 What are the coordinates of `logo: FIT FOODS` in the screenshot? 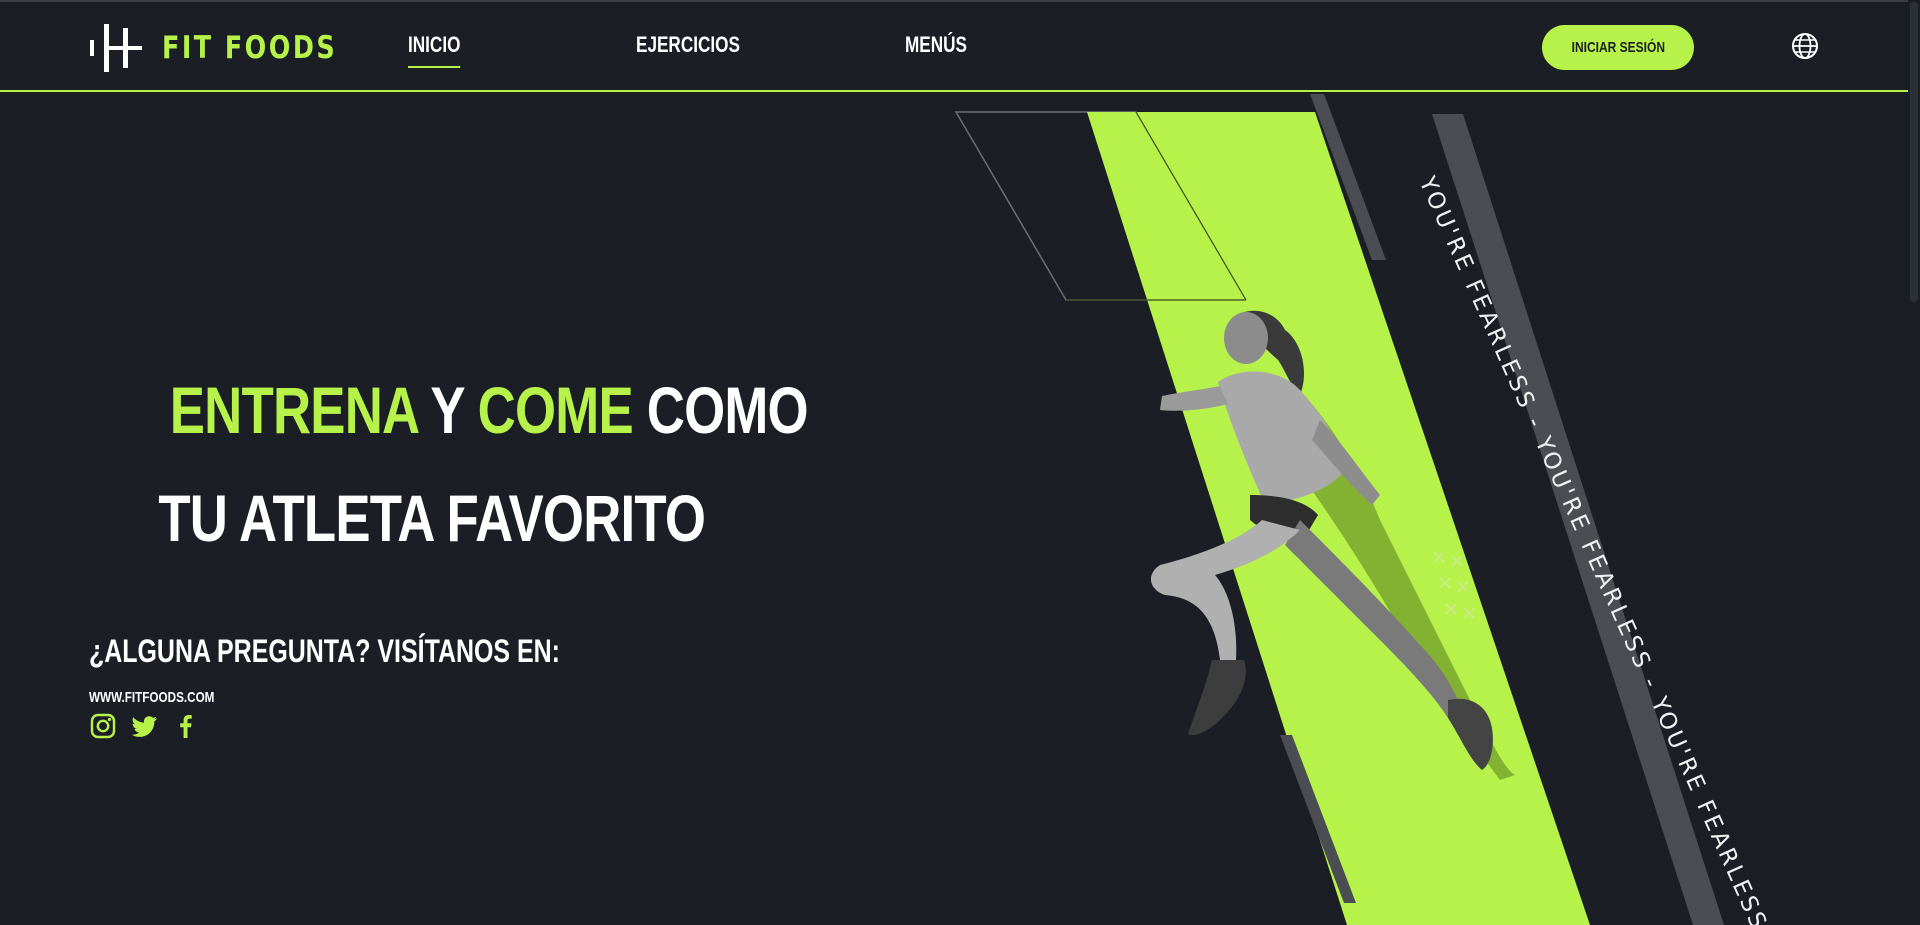 It's located at (232, 48).